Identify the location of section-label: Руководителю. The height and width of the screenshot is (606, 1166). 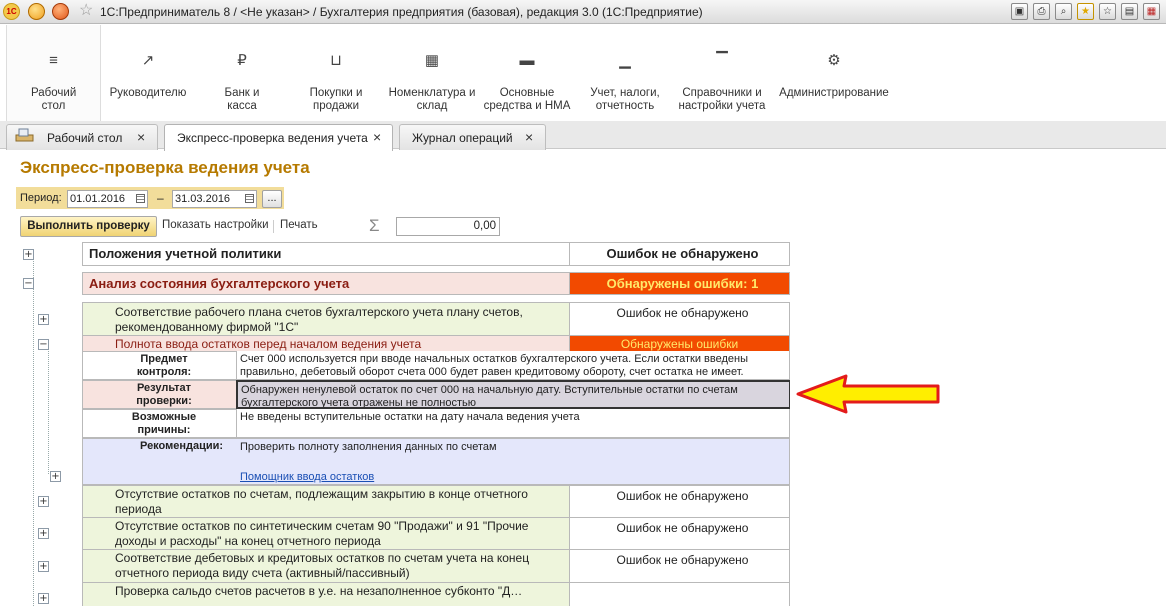
(148, 93).